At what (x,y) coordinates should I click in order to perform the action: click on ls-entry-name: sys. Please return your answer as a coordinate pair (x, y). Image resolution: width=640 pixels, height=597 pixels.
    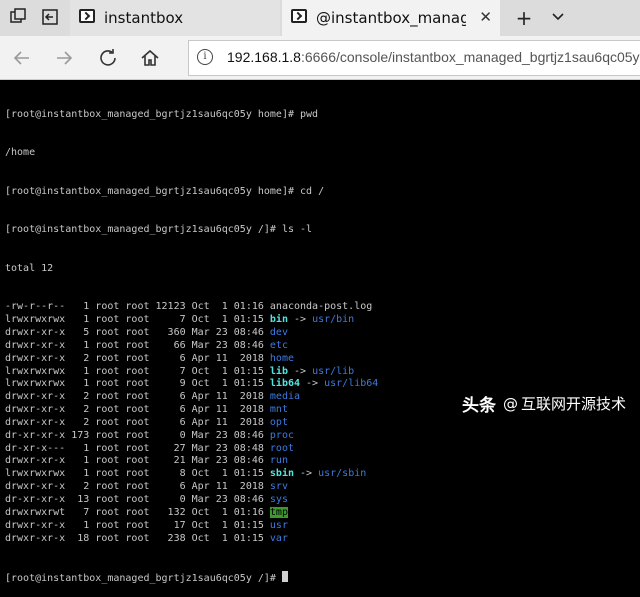
    Looking at the image, I should click on (278, 499).